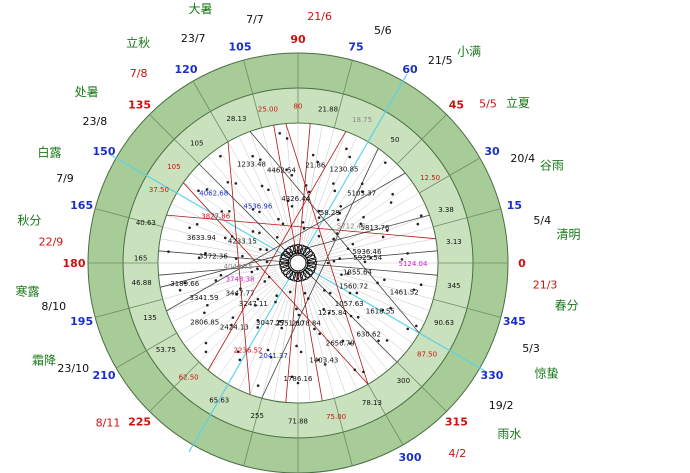 The width and height of the screenshot is (690, 473). Describe the element at coordinates (340, 343) in the screenshot. I see `inner-value: 2656.79` at that location.